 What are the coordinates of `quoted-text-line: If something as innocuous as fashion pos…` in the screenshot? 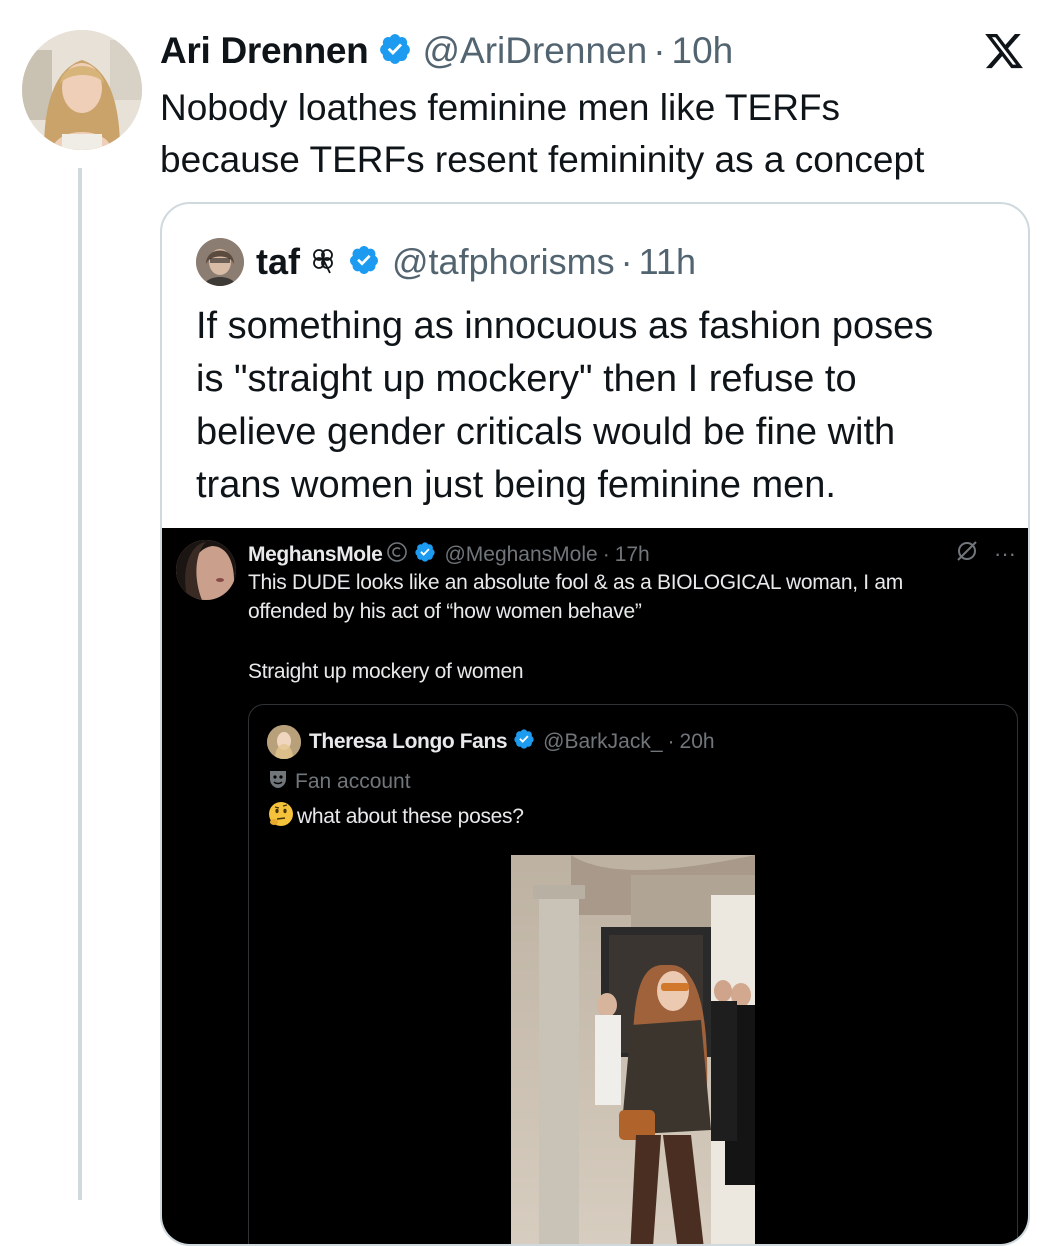 It's located at (565, 326).